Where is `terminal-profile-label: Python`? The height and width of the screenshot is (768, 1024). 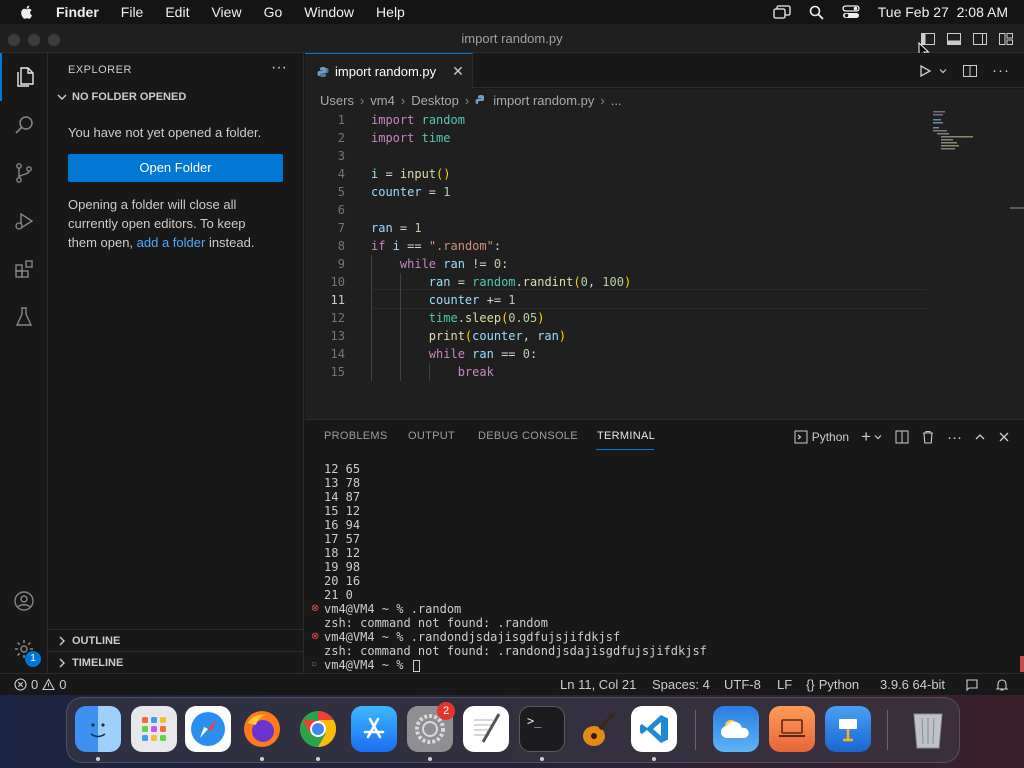 terminal-profile-label: Python is located at coordinates (830, 437).